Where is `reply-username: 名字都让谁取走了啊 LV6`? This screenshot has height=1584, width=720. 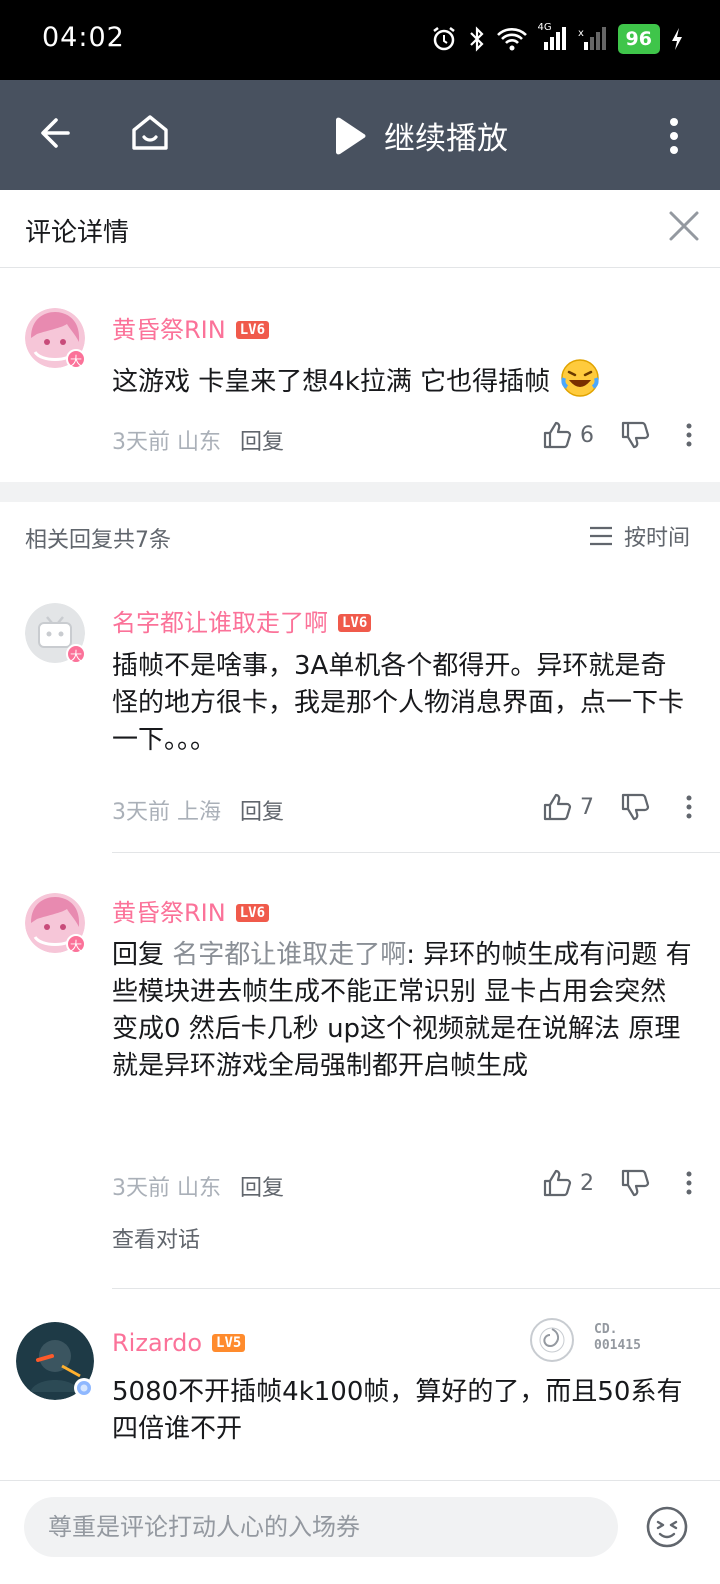
reply-username: 名字都让谁取走了啊 LV6 is located at coordinates (242, 620).